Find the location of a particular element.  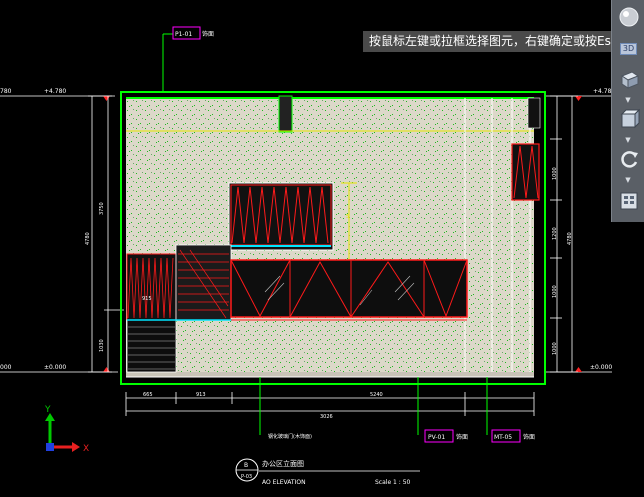

left-dimensions: 3750 4780 1030 is located at coordinates (104, 234).